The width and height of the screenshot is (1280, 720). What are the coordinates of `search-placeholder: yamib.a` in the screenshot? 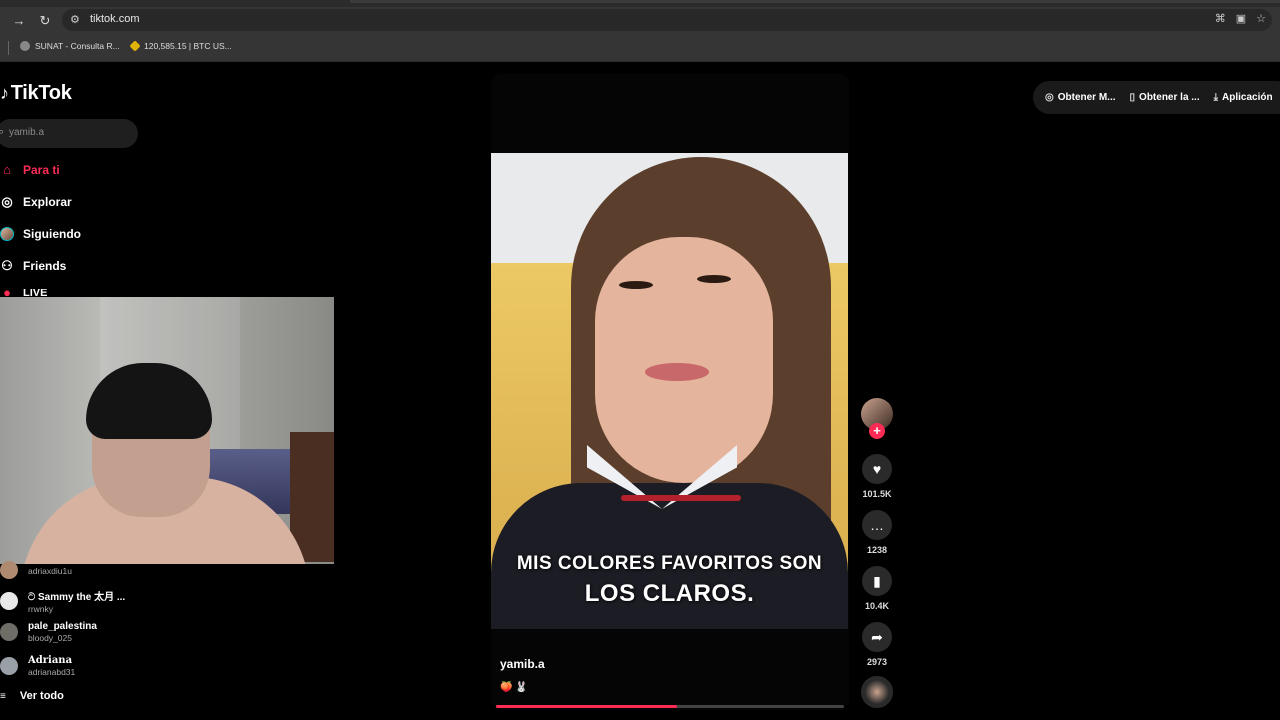 It's located at (27, 132).